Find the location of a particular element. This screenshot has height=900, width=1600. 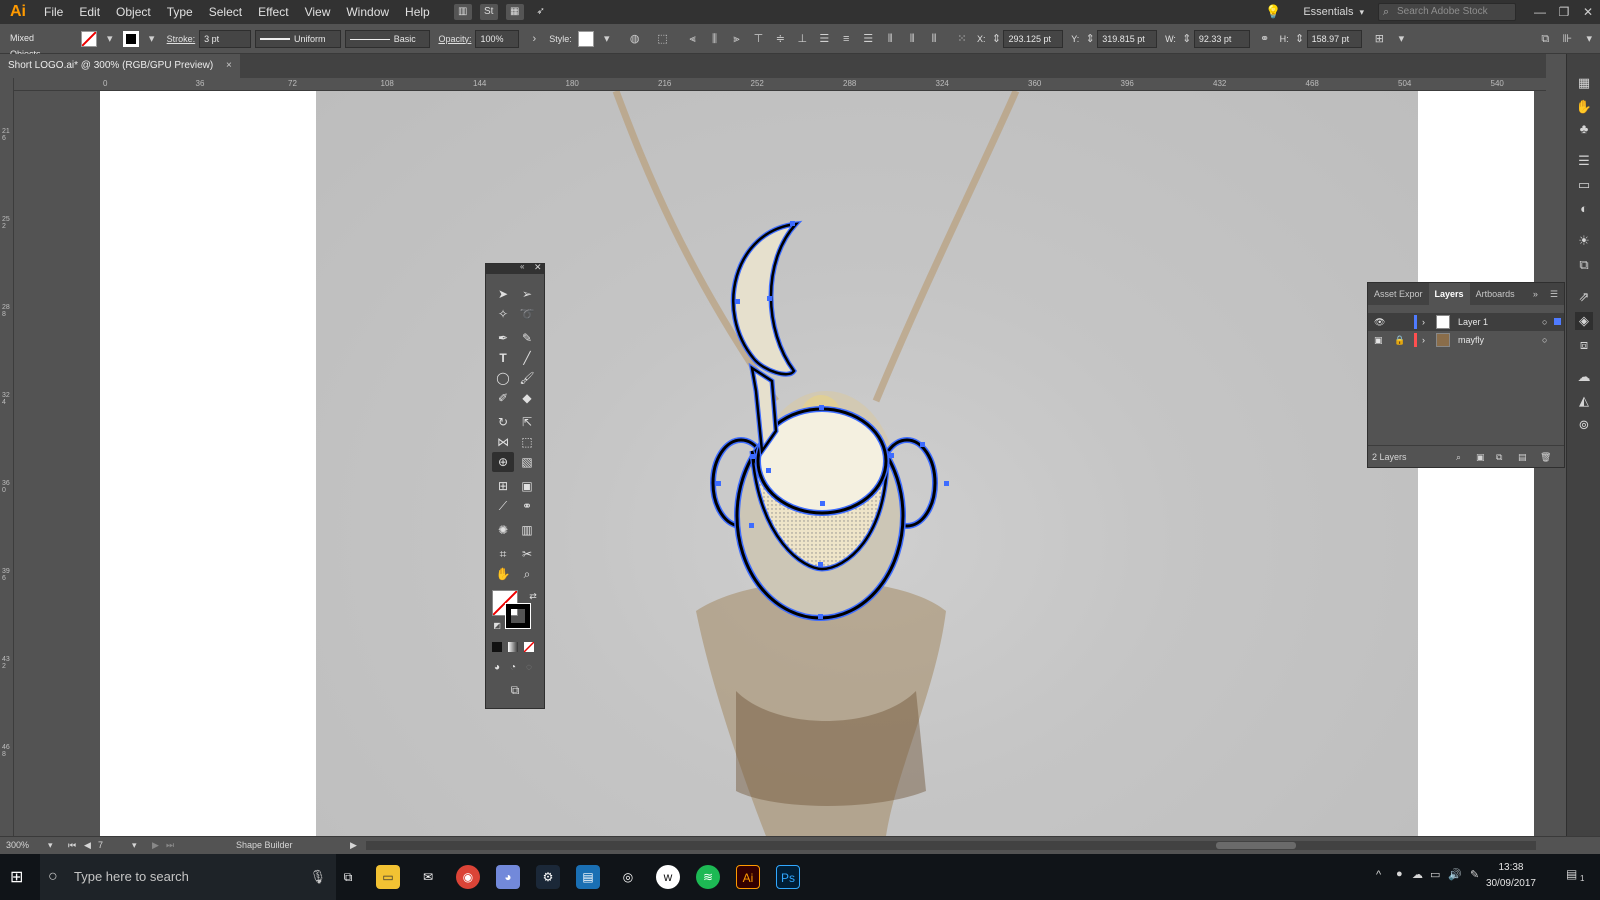

blend-tool-icon: ⚭ is located at coordinates (527, 506).